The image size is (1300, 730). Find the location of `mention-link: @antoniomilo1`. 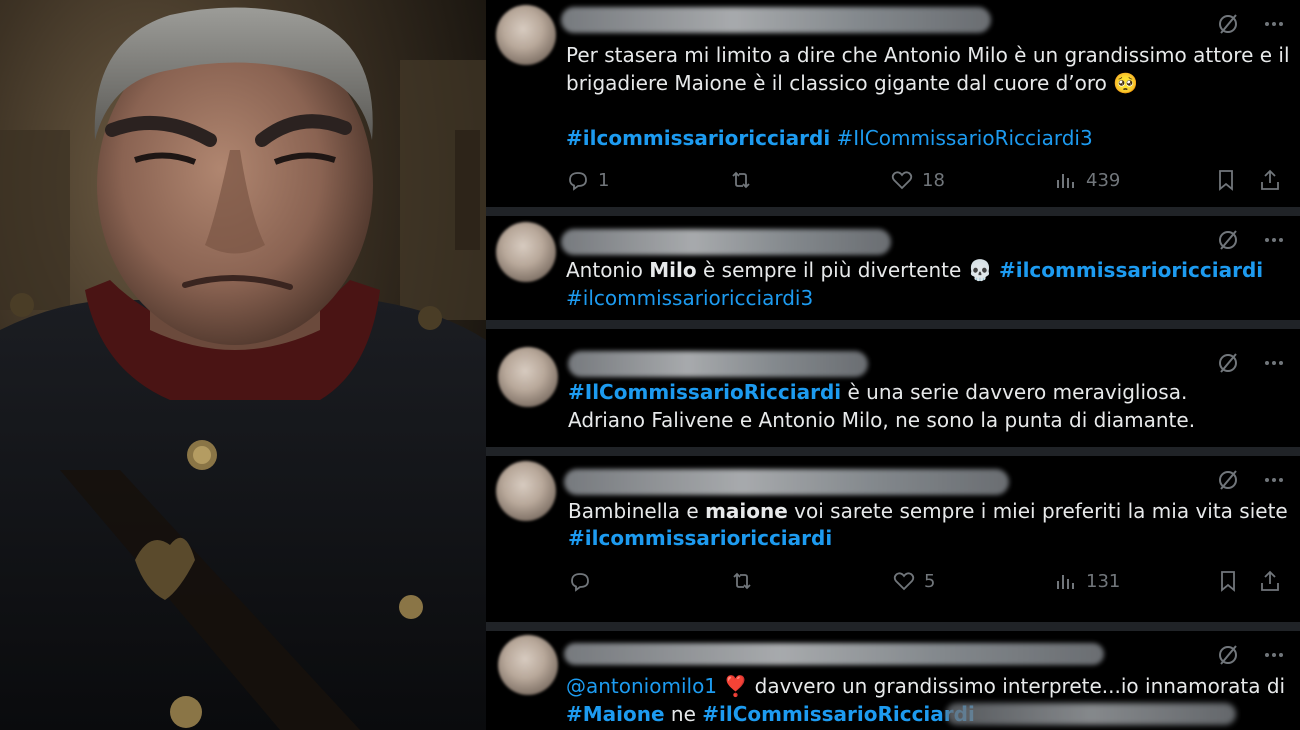

mention-link: @antoniomilo1 is located at coordinates (641, 686).